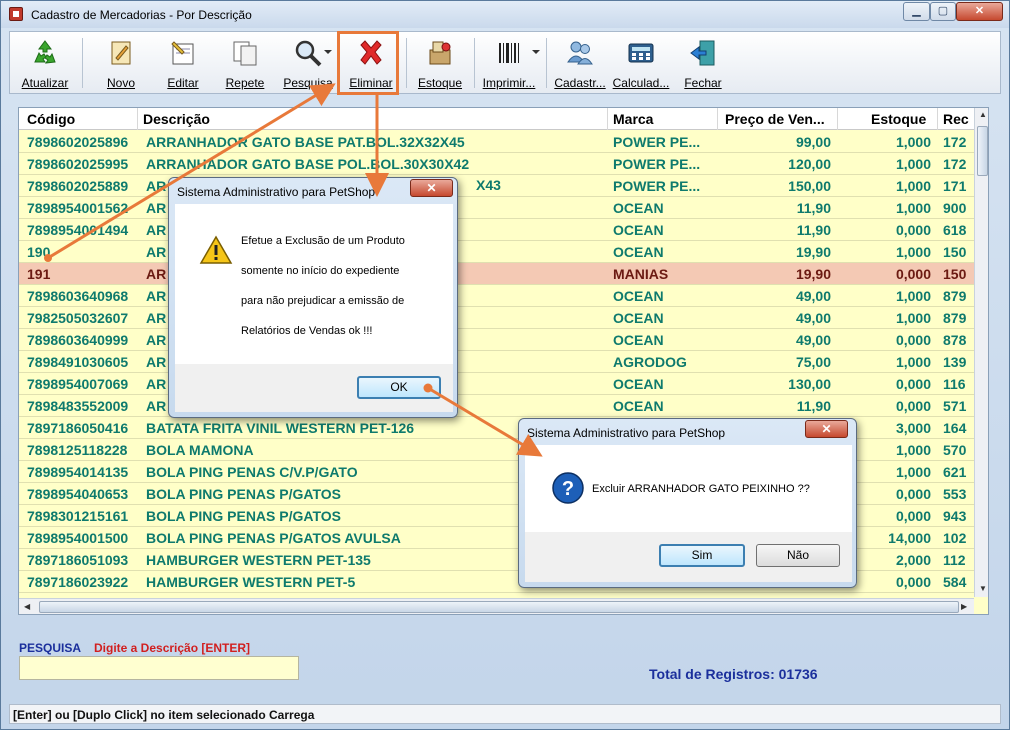 The image size is (1010, 730). I want to click on scroll-right-icon: ▶, so click(964, 606).